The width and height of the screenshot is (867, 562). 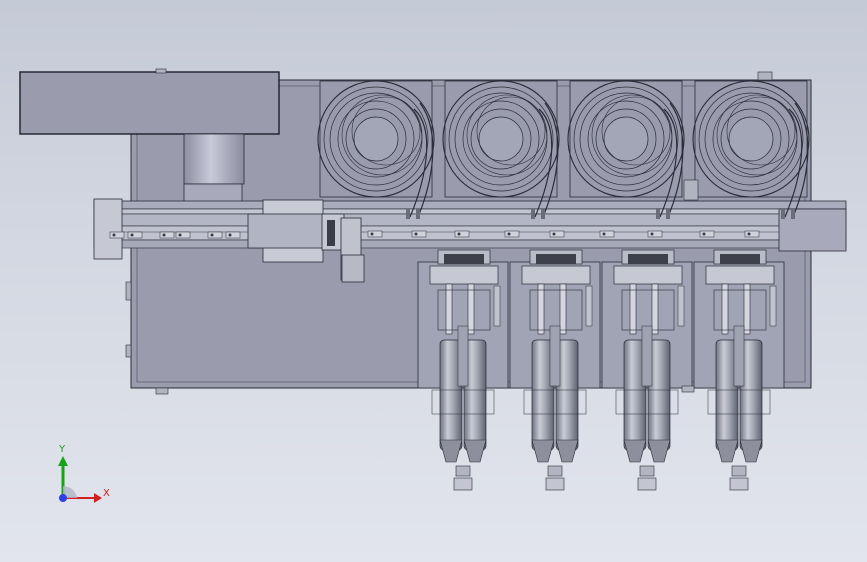 I want to click on top-housing-box, so click(x=149, y=103).